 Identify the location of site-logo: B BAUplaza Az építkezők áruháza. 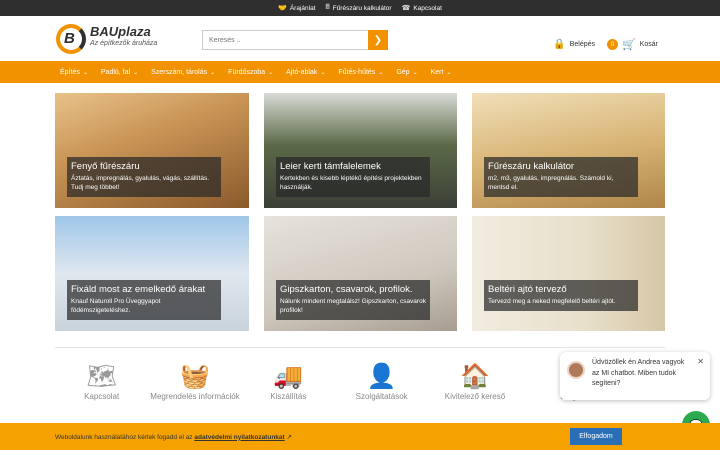
(131, 40).